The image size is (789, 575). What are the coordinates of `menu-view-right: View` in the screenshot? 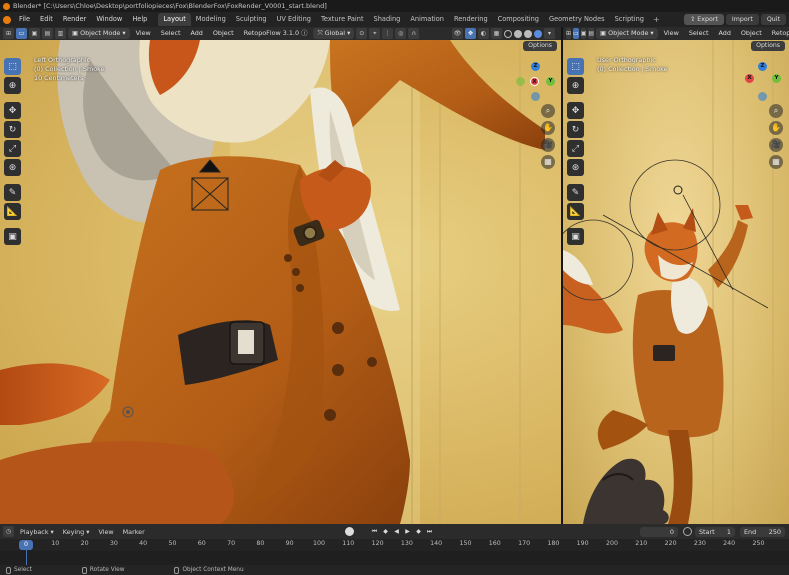 It's located at (671, 33).